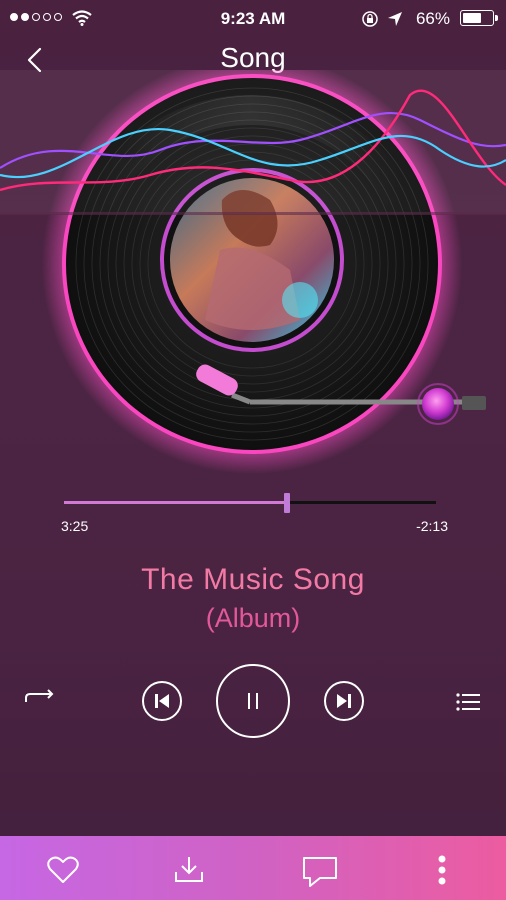  I want to click on more-vertical-icon, so click(442, 870).